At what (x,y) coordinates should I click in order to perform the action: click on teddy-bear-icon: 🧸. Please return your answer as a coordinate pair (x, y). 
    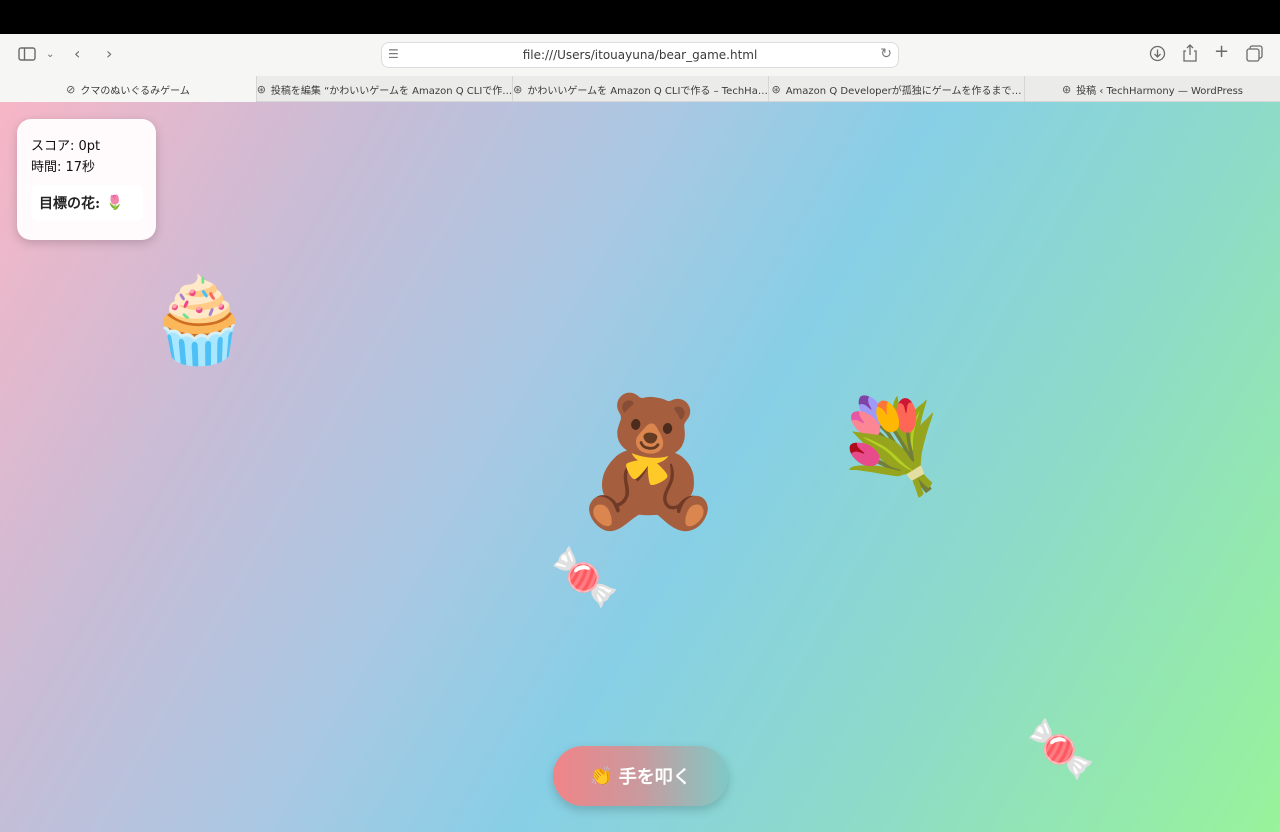
    Looking at the image, I should click on (648, 462).